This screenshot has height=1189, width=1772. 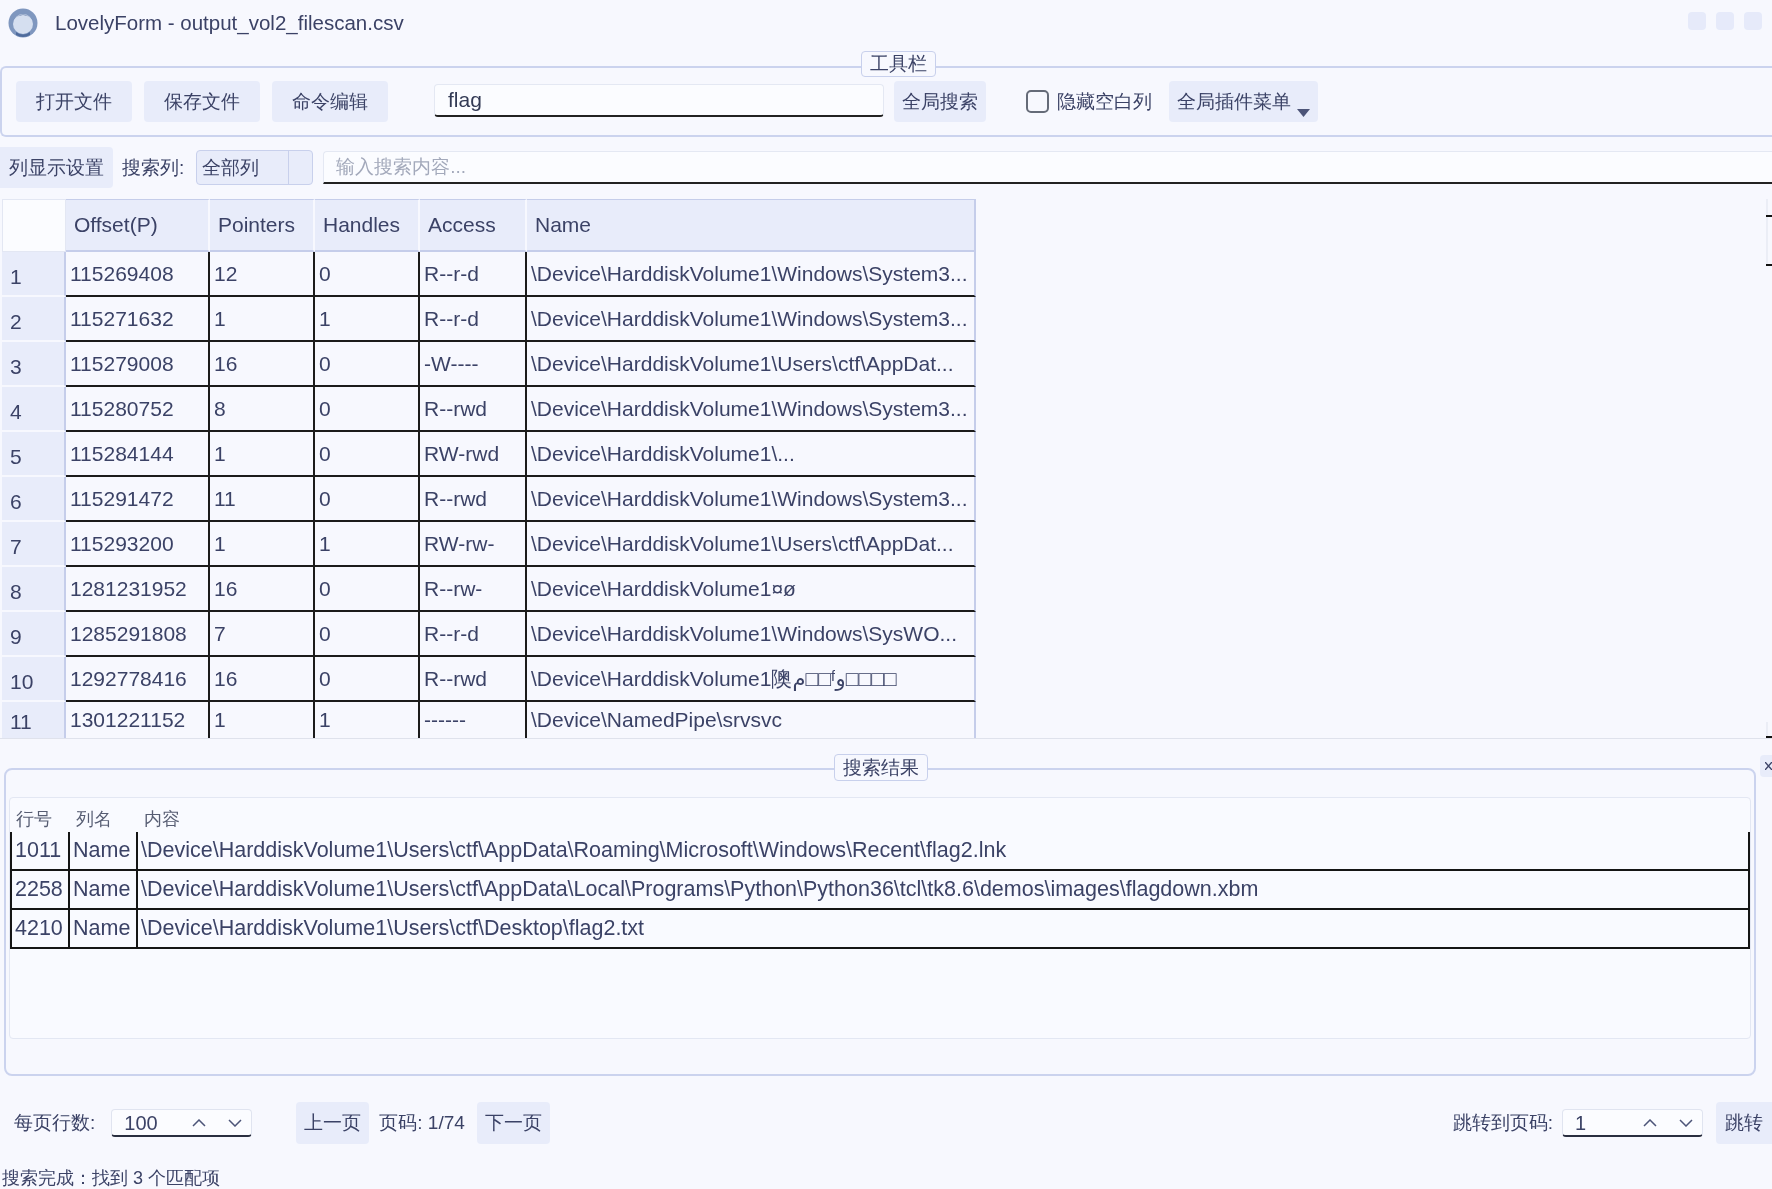 I want to click on table-cell: 12, so click(x=262, y=274).